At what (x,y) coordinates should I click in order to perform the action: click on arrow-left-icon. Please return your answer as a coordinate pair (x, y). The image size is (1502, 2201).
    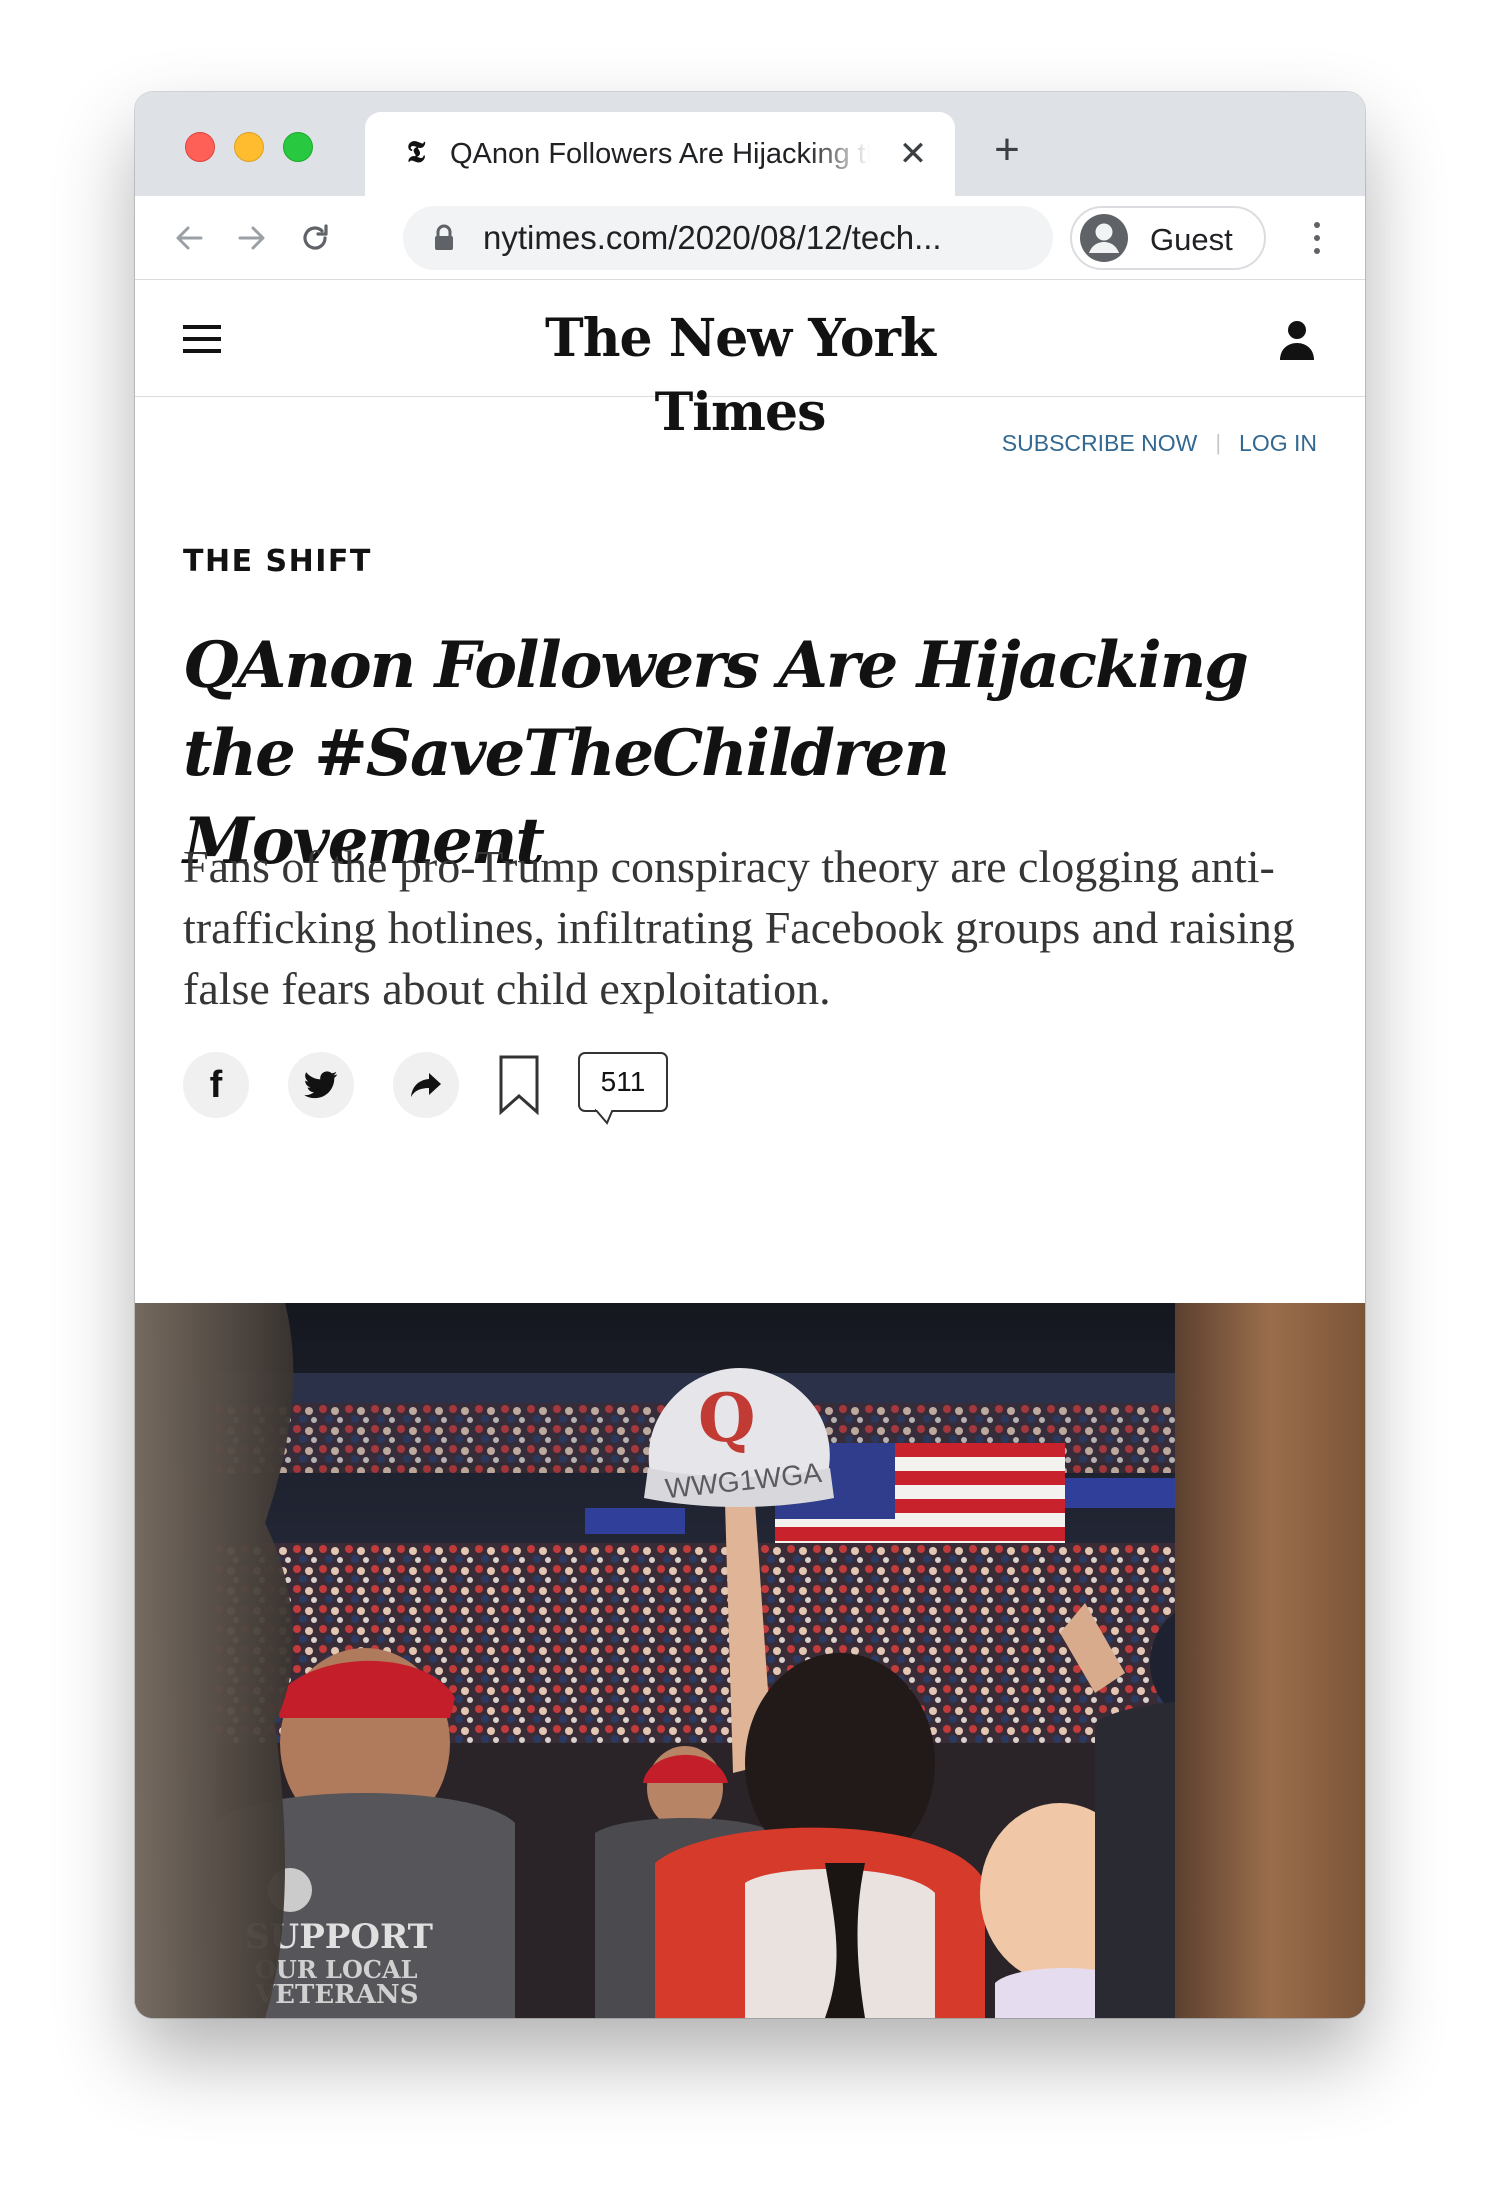
    Looking at the image, I should click on (189, 238).